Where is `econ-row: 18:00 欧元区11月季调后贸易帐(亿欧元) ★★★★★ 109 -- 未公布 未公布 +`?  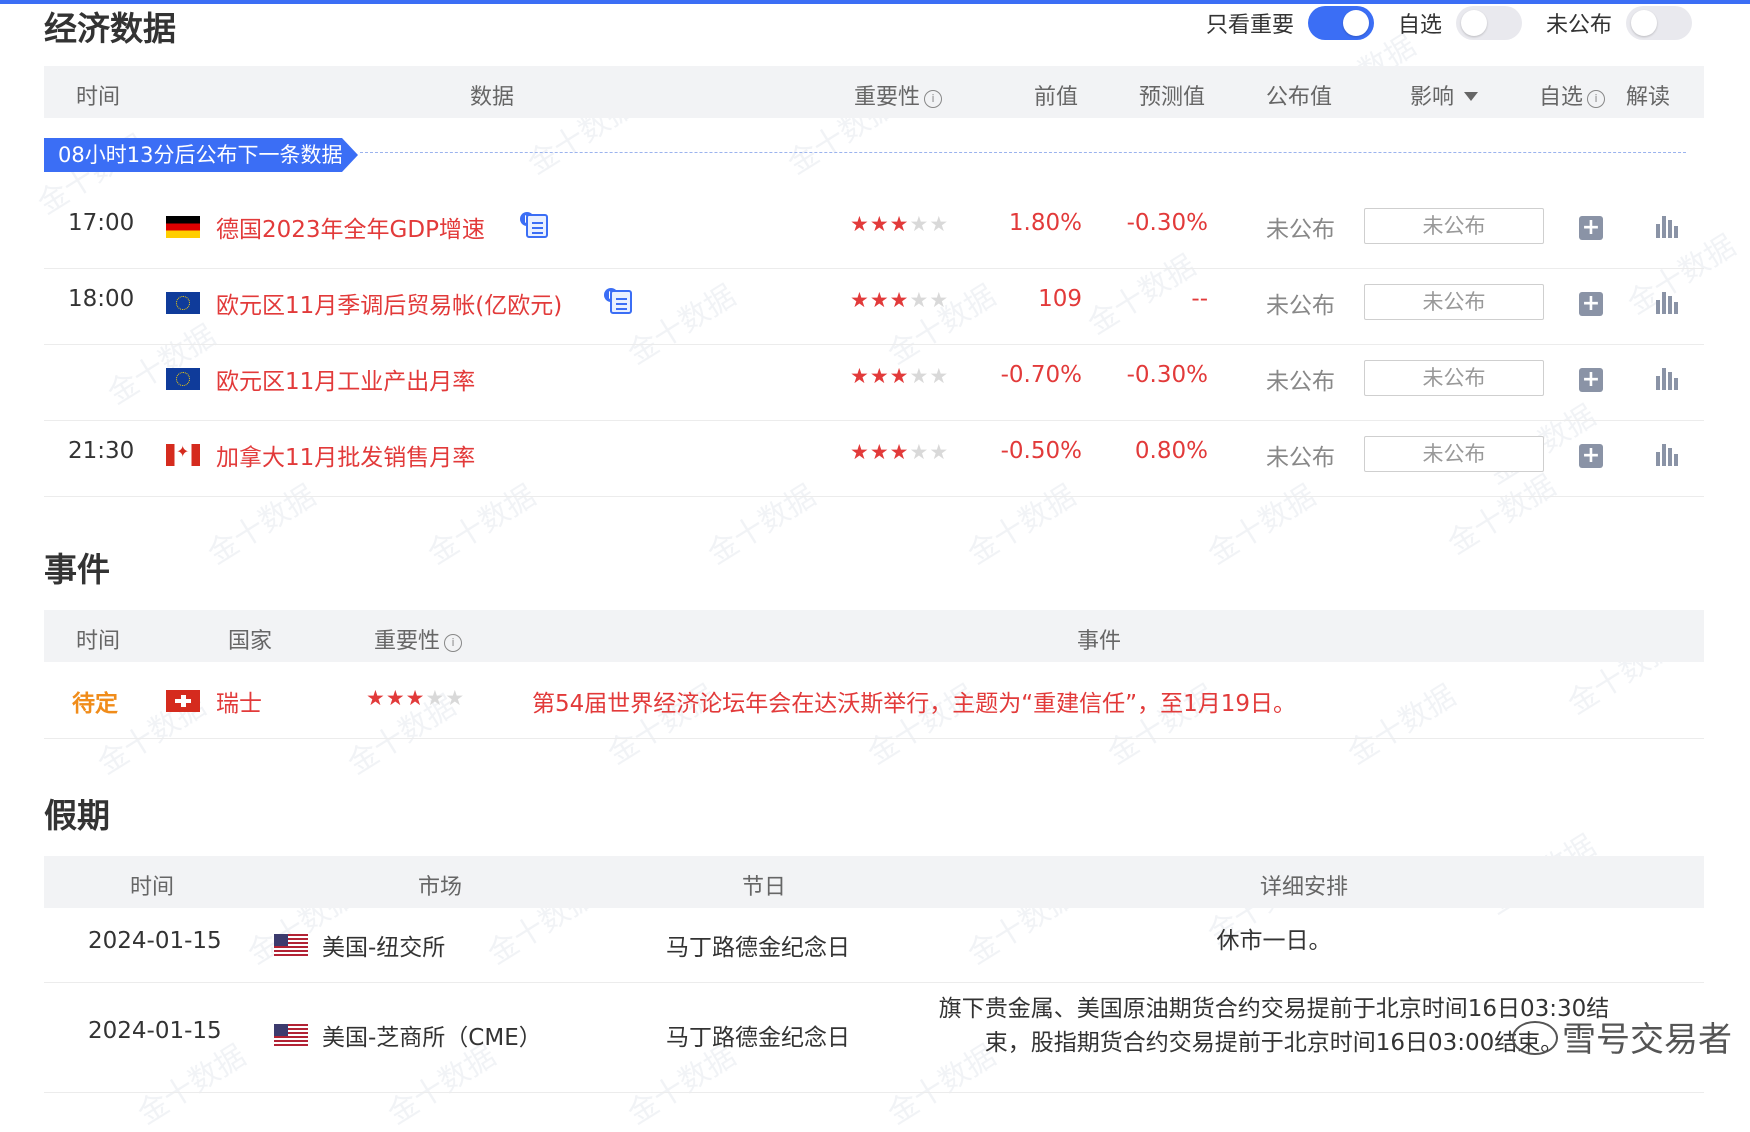
econ-row: 18:00 欧元区11月季调后贸易帐(亿欧元) ★★★★★ 109 -- 未公布 未公布 + is located at coordinates (874, 306).